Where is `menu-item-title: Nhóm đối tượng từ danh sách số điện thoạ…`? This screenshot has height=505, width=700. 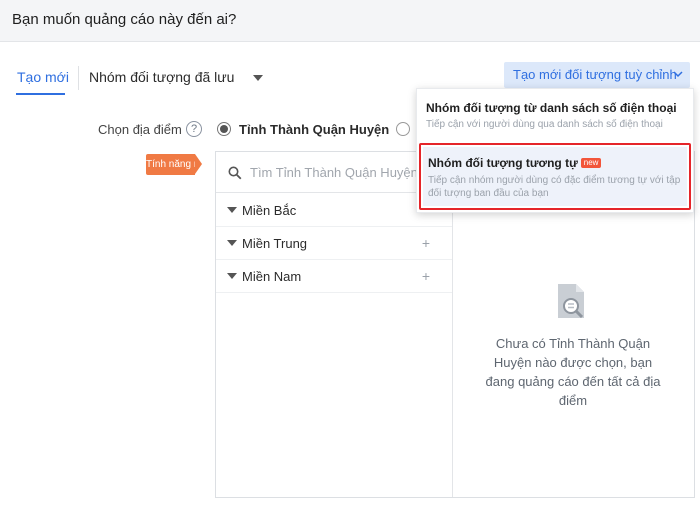 menu-item-title: Nhóm đối tượng từ danh sách số điện thoạ… is located at coordinates (551, 108).